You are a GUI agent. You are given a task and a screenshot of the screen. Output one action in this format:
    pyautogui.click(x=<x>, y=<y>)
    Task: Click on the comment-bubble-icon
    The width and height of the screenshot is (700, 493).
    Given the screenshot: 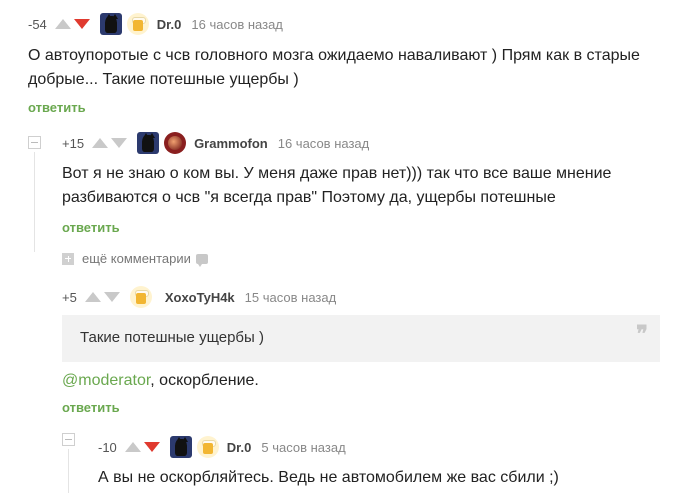 What is the action you would take?
    pyautogui.click(x=201, y=260)
    